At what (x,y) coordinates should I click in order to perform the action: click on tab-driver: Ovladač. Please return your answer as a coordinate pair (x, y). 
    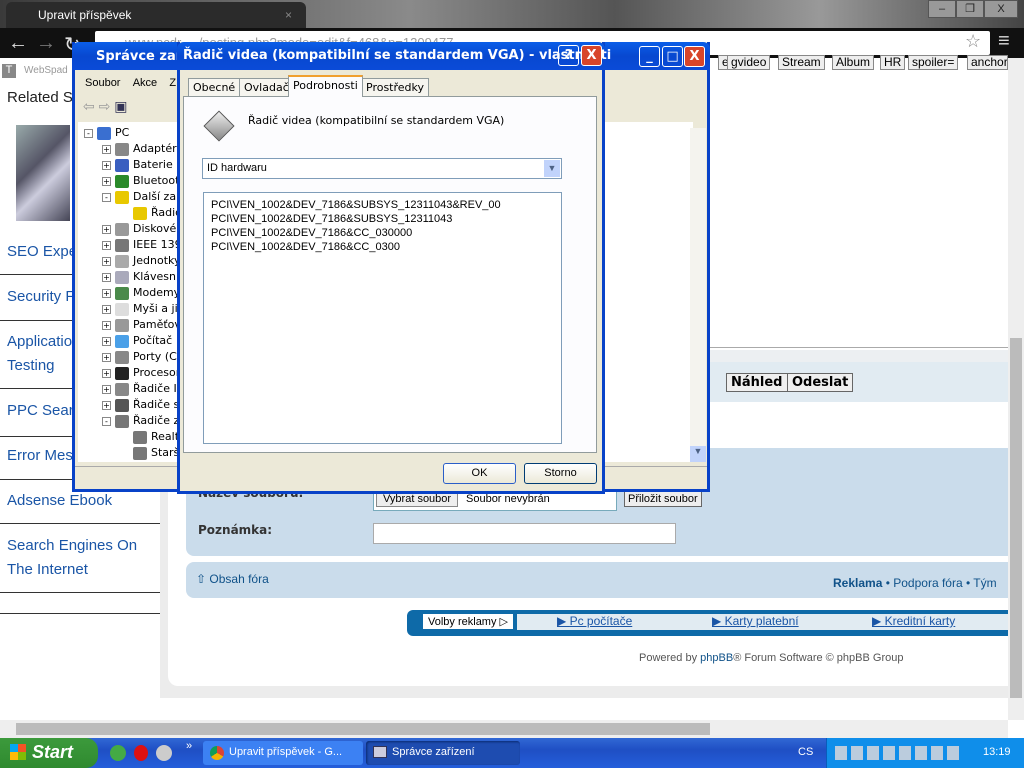
    Looking at the image, I should click on (266, 87).